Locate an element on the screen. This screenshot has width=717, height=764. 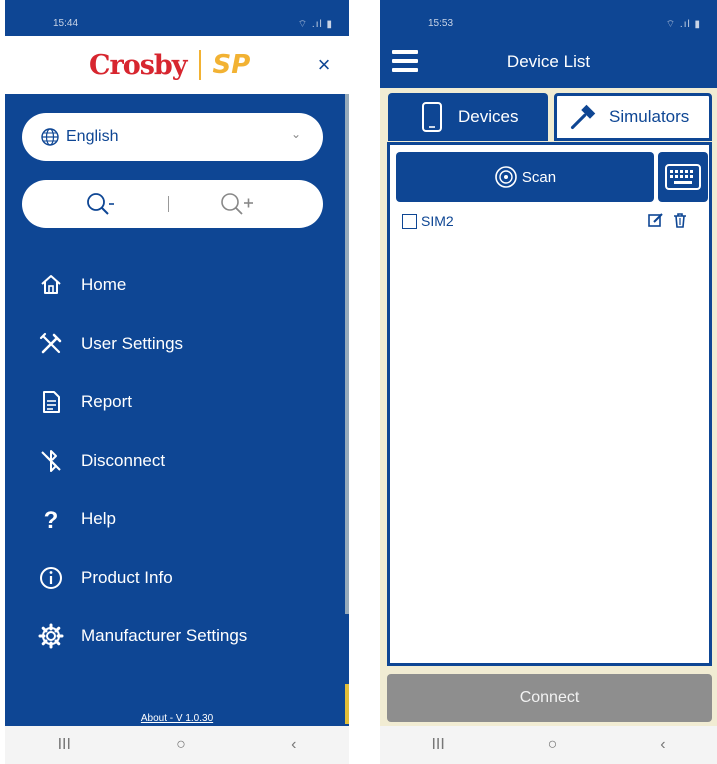
menu-item-home: Home is located at coordinates (175, 285).